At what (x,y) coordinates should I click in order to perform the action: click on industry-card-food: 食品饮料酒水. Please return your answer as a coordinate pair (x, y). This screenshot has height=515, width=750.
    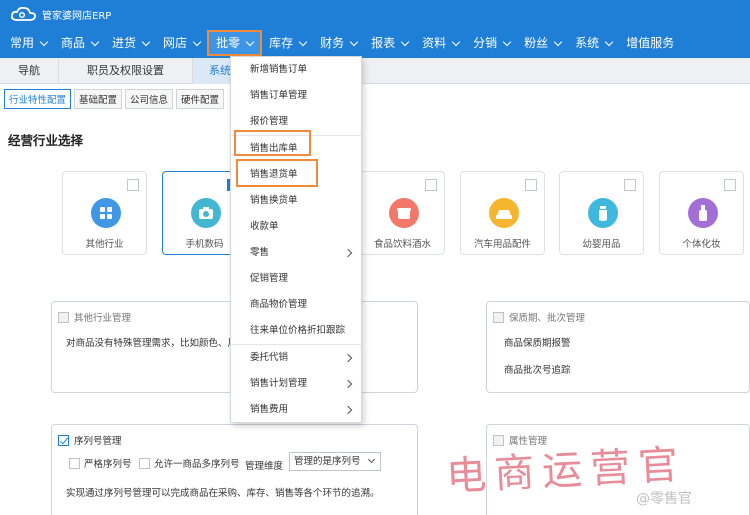
    Looking at the image, I should click on (402, 213).